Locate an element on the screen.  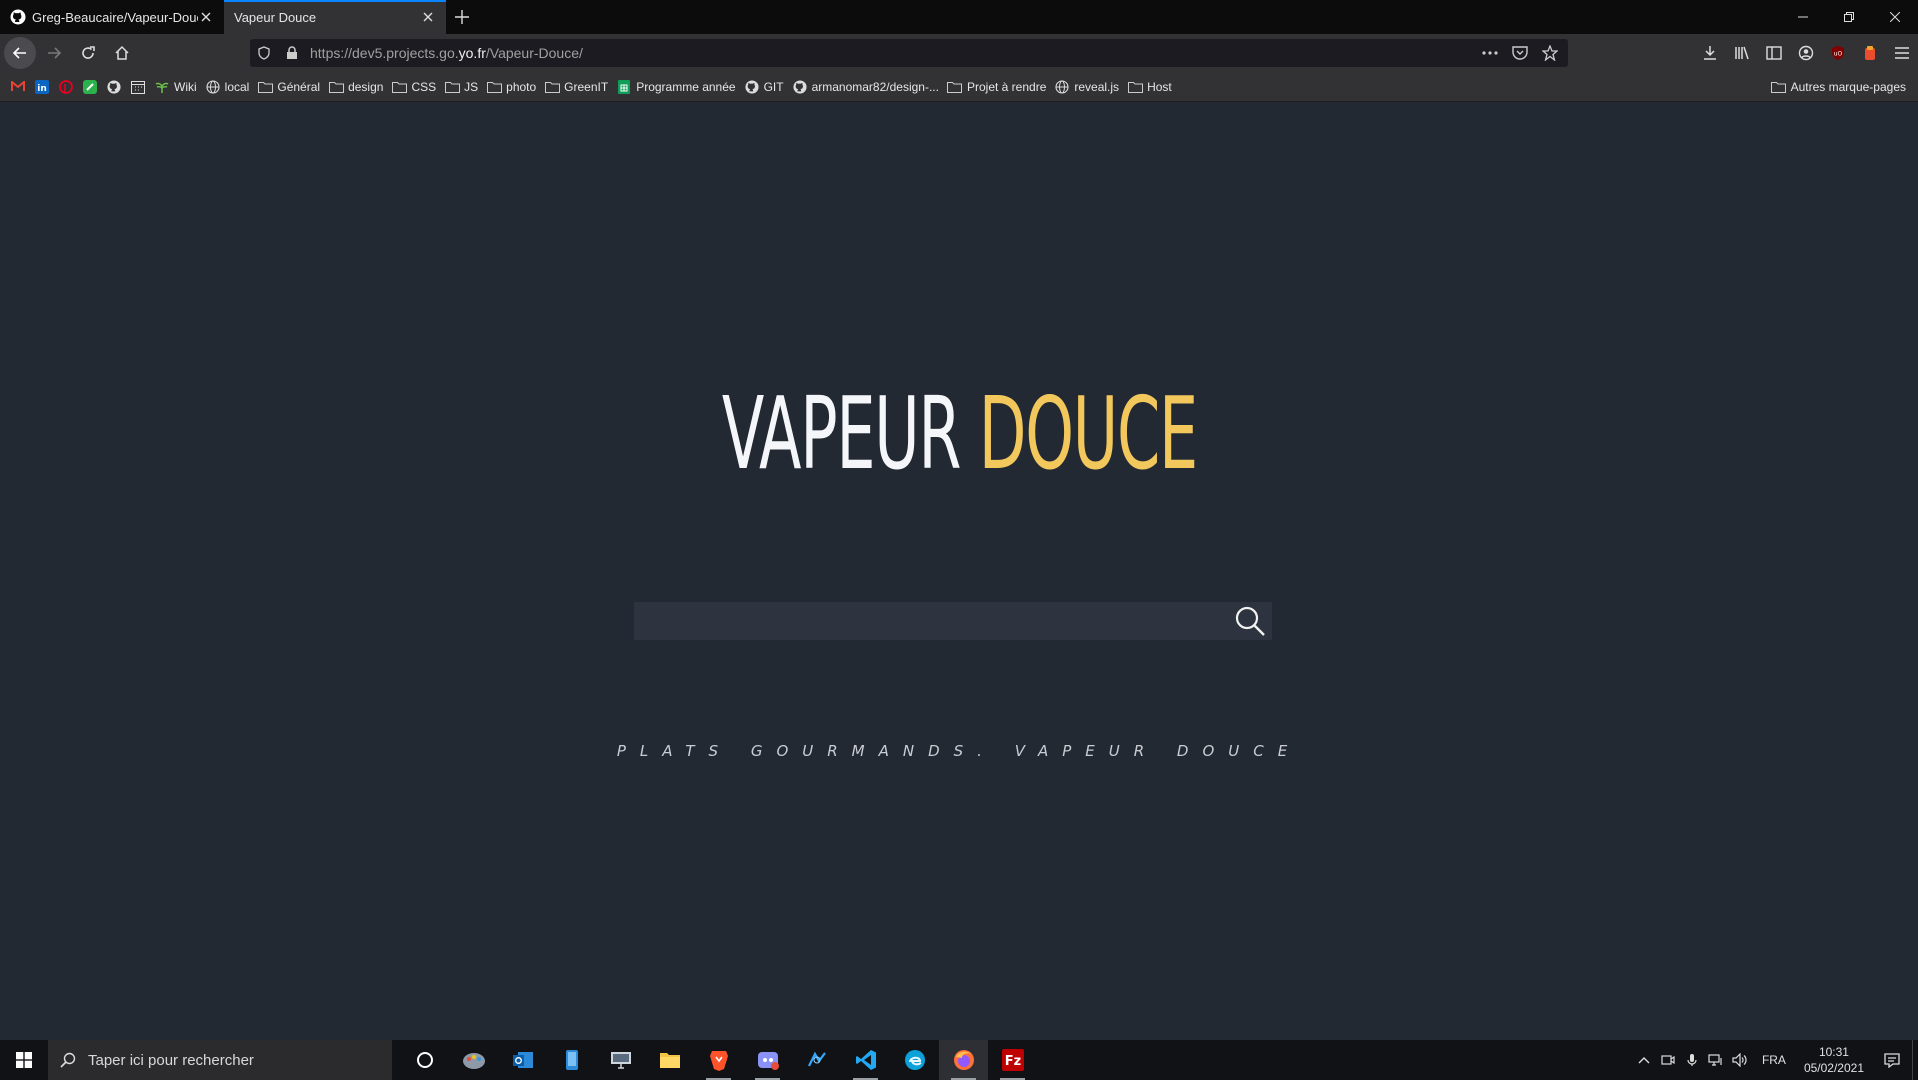
network-icon is located at coordinates (1716, 1060).